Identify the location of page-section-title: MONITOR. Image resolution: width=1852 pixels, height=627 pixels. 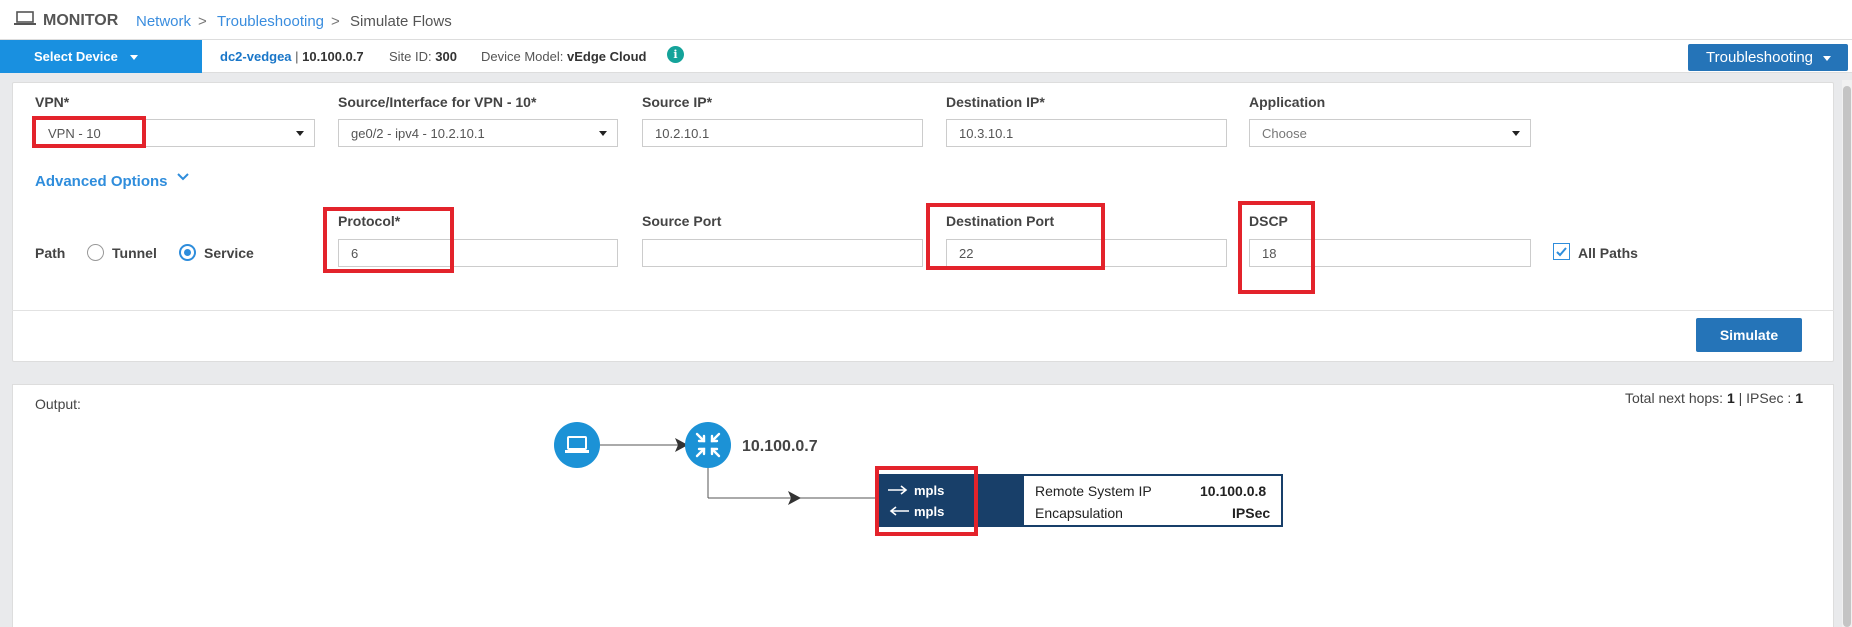
(81, 20).